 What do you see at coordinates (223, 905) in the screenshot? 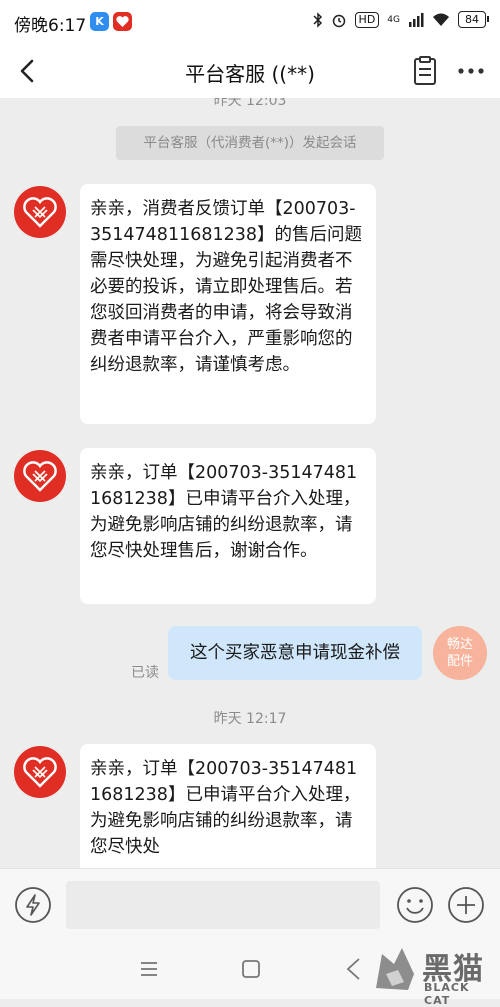
I see `message-input` at bounding box center [223, 905].